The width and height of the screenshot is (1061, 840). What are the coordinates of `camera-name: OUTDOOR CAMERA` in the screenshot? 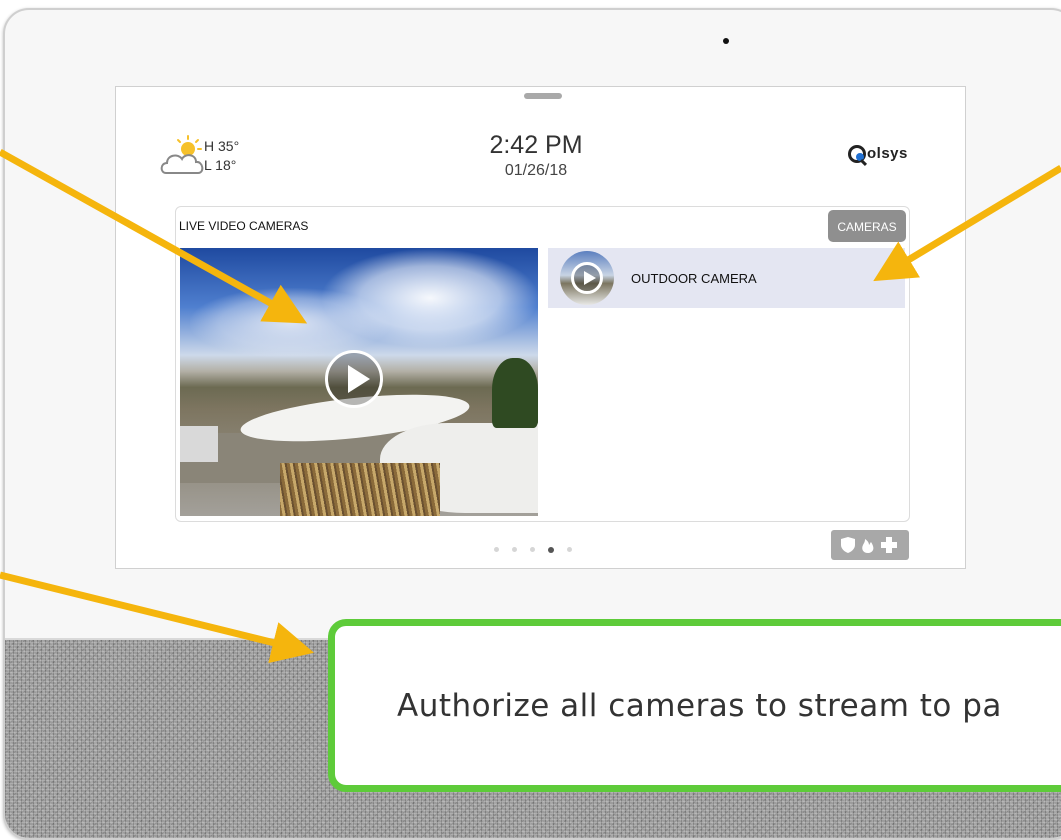 It's located at (694, 278).